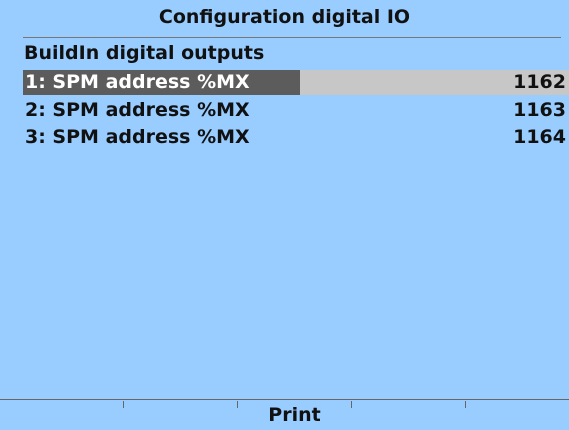  I want to click on row-label: 2: SPM address %MX, so click(137, 110).